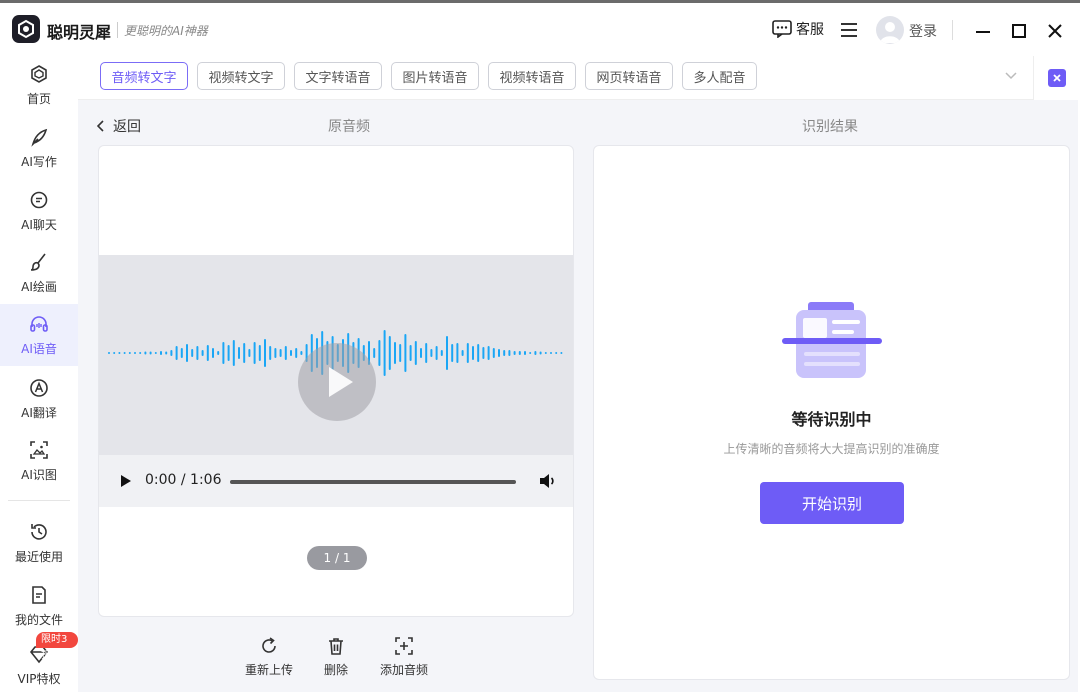 The width and height of the screenshot is (1080, 692). What do you see at coordinates (337, 382) in the screenshot?
I see `play-overlay-button` at bounding box center [337, 382].